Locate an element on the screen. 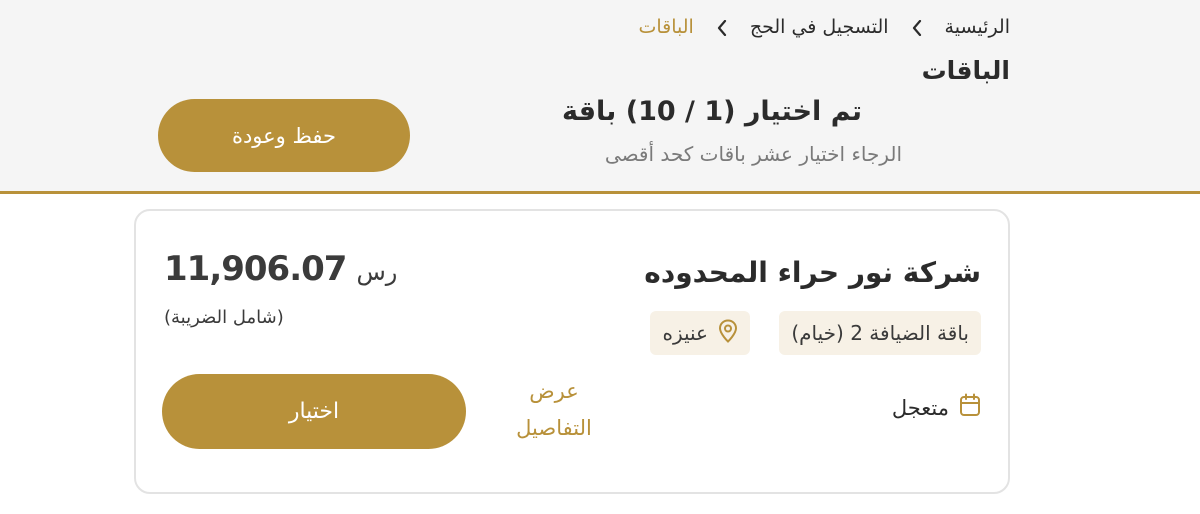 This screenshot has height=514, width=1200. selection-hint: الرجاء اختيار عشر باقات كحد أقصى is located at coordinates (753, 154).